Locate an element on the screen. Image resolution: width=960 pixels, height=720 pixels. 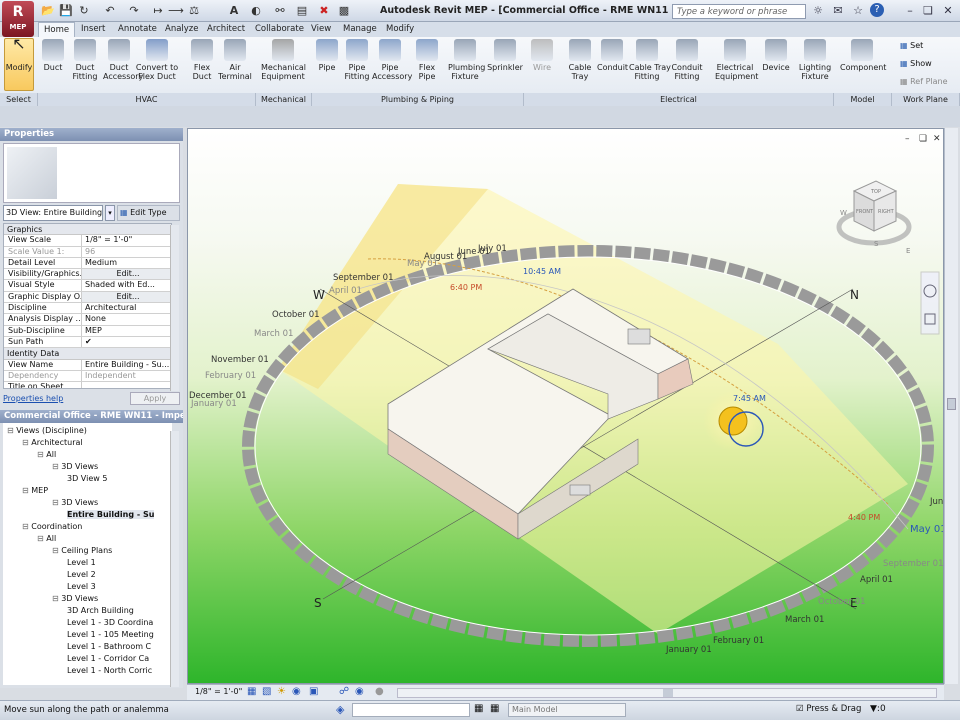
tool-sprinkler-button: Sprinkler is located at coordinates (505, 55).